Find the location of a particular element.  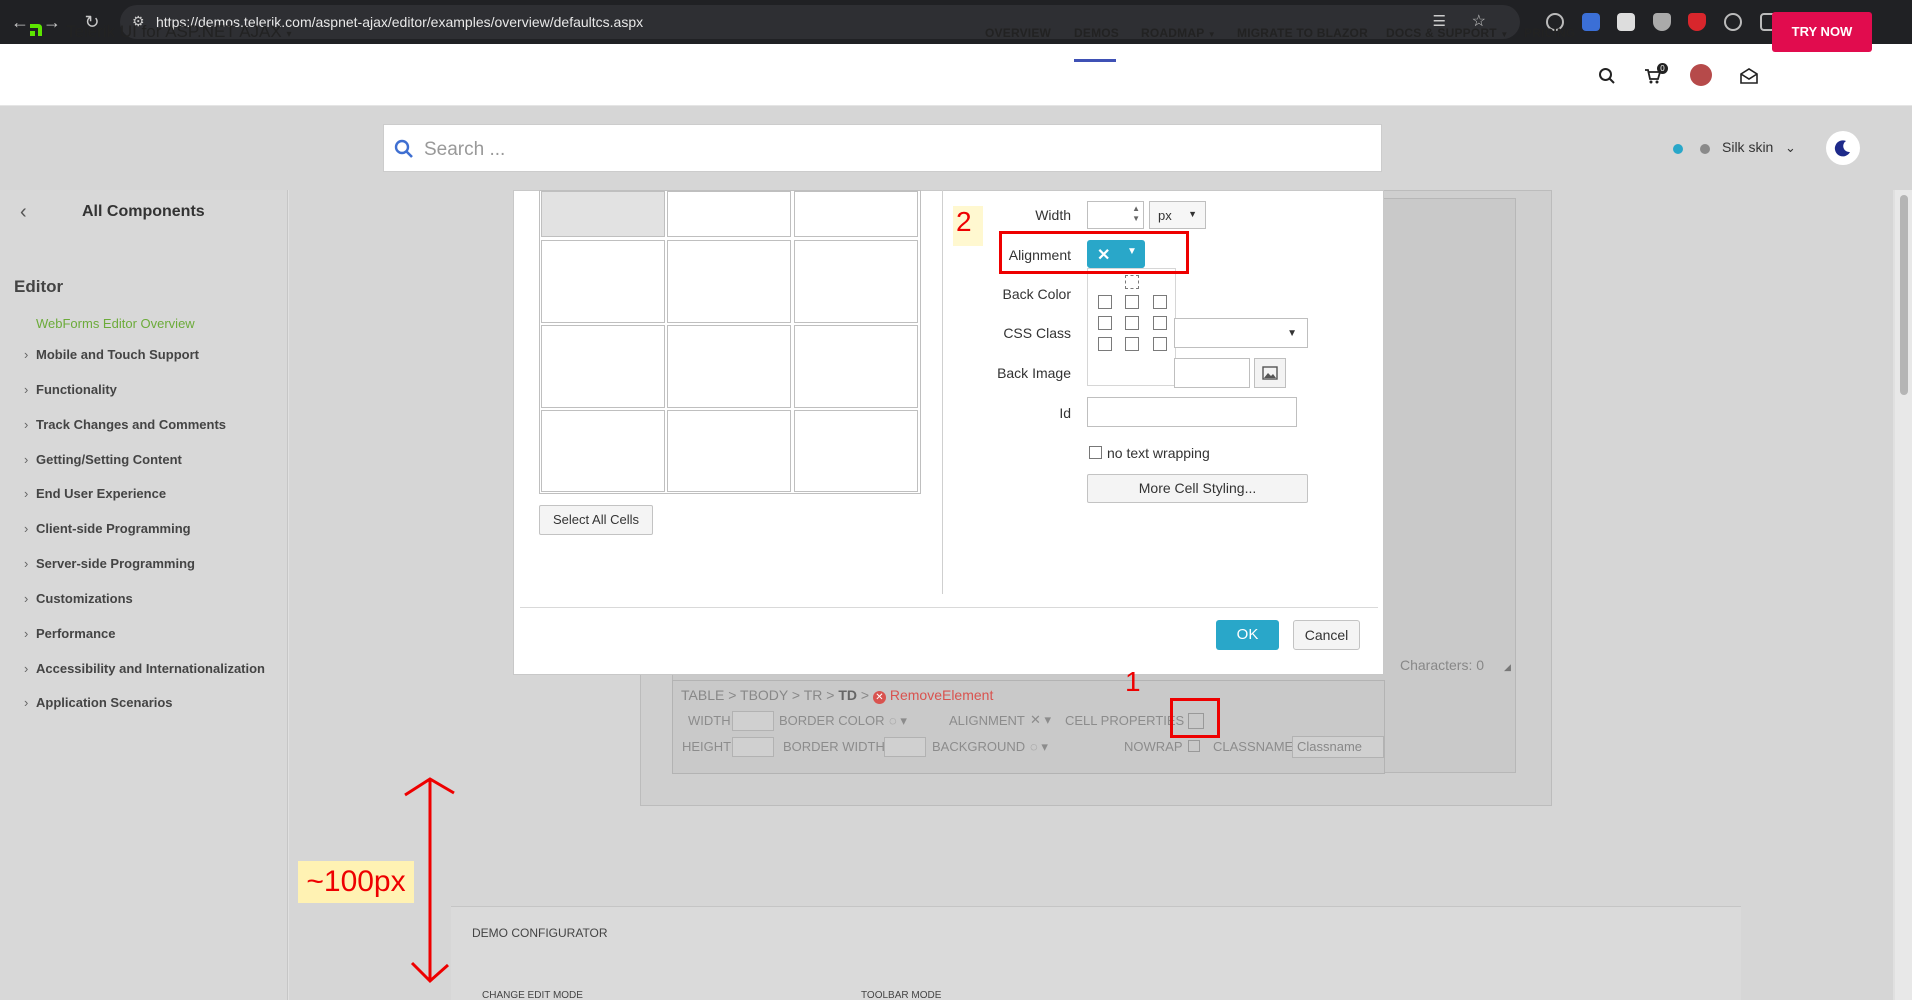

cart-count-badge: 0 is located at coordinates (1662, 68).